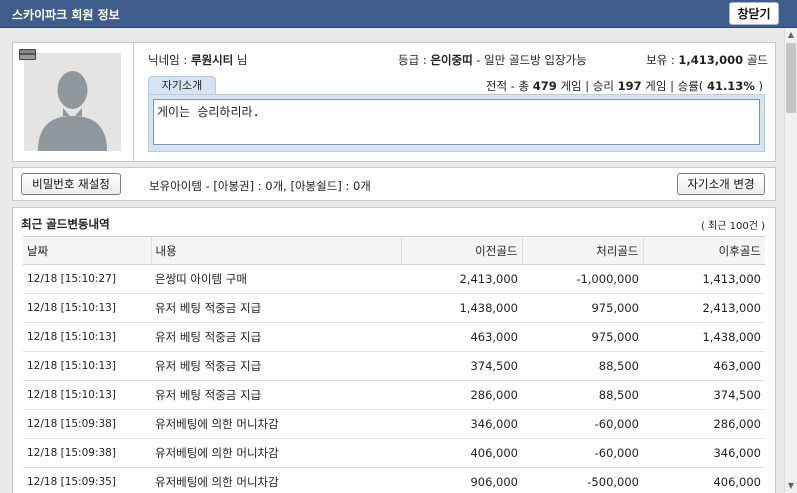 The image size is (797, 493). What do you see at coordinates (275, 250) in the screenshot?
I see `column-header-content: 내용` at bounding box center [275, 250].